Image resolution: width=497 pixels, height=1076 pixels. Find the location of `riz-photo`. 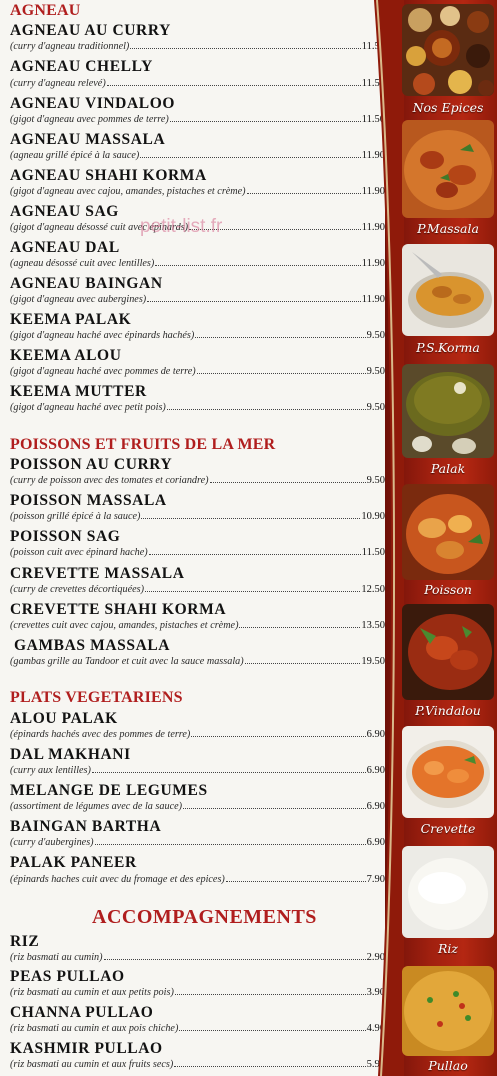

riz-photo is located at coordinates (448, 892).